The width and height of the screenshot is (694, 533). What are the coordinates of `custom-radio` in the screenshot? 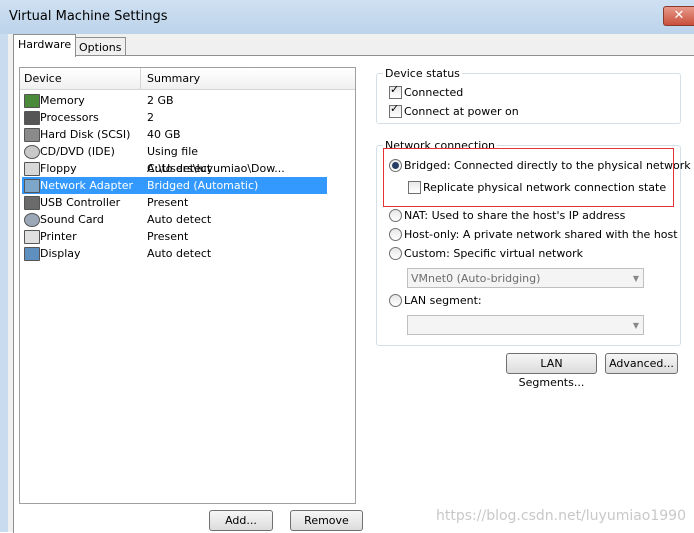 It's located at (396, 254).